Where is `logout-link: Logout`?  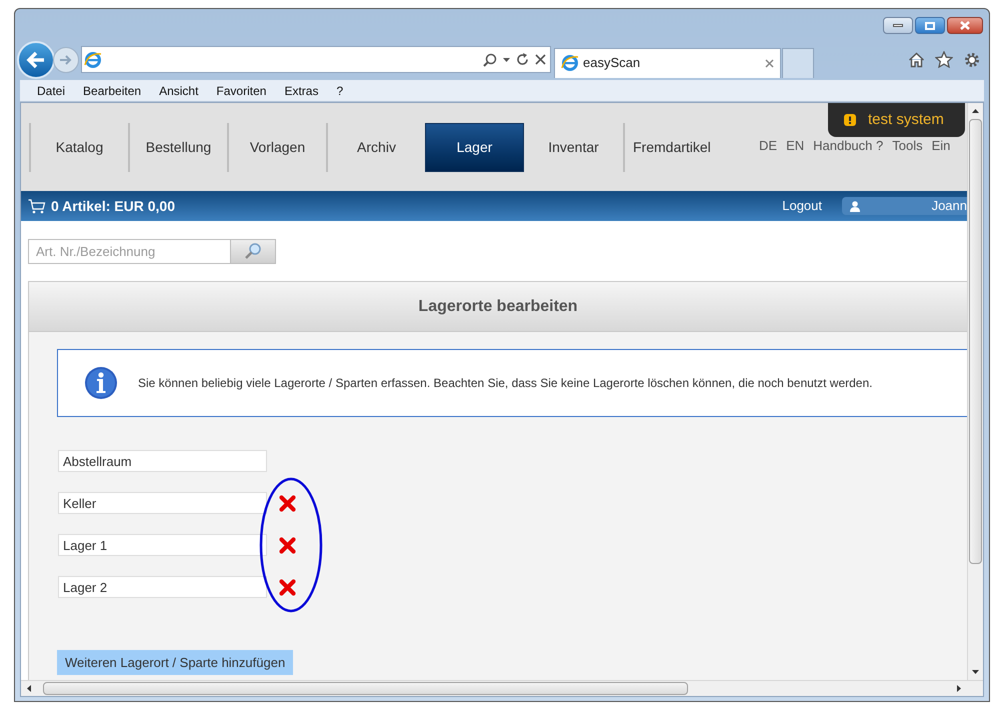 logout-link: Logout is located at coordinates (802, 206).